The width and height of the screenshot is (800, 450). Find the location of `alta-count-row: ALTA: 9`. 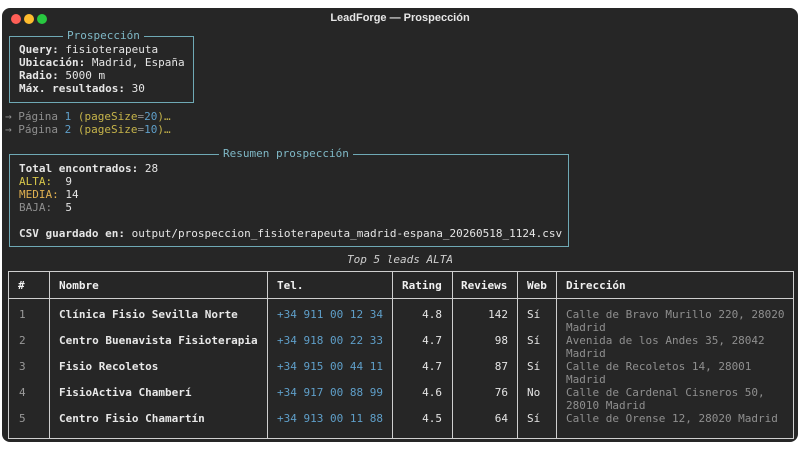

alta-count-row: ALTA: 9 is located at coordinates (45, 181).